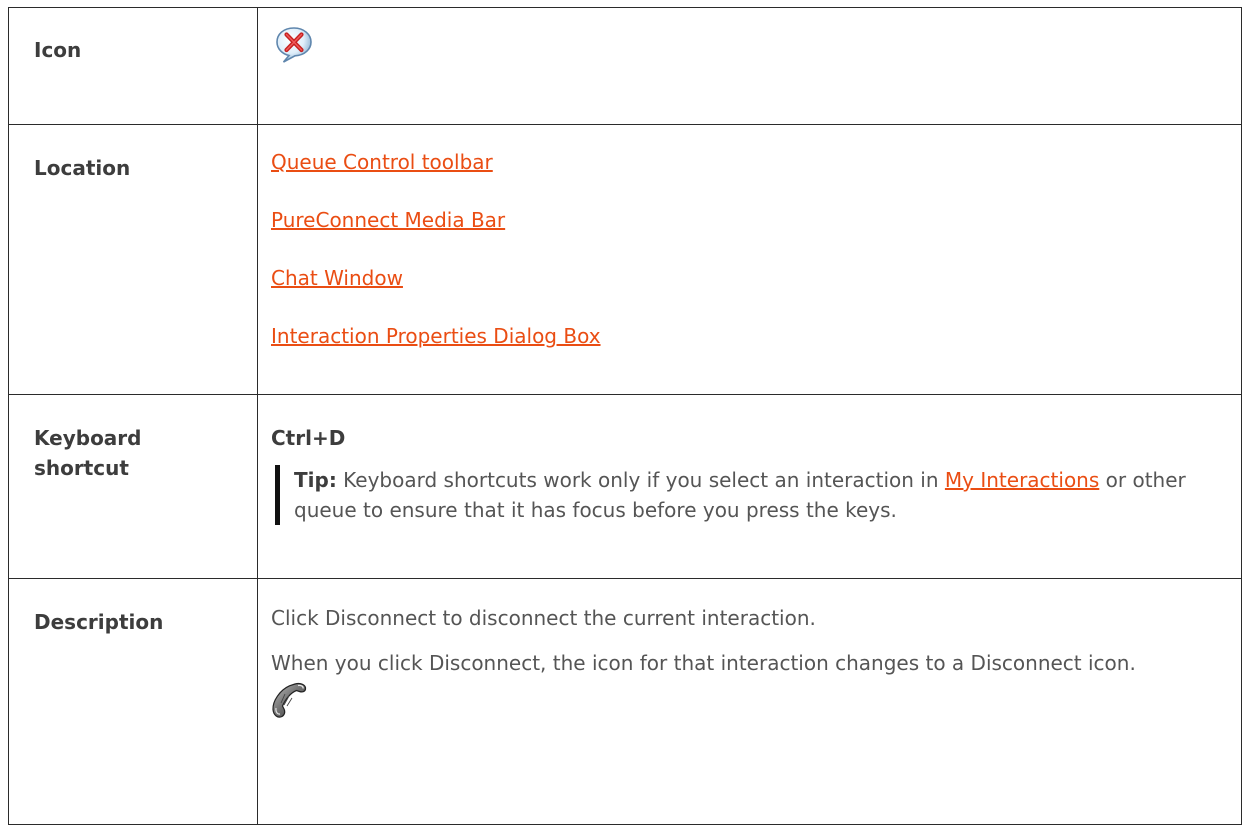 Image resolution: width=1248 pixels, height=825 pixels. What do you see at coordinates (749, 66) in the screenshot?
I see `icon-cell` at bounding box center [749, 66].